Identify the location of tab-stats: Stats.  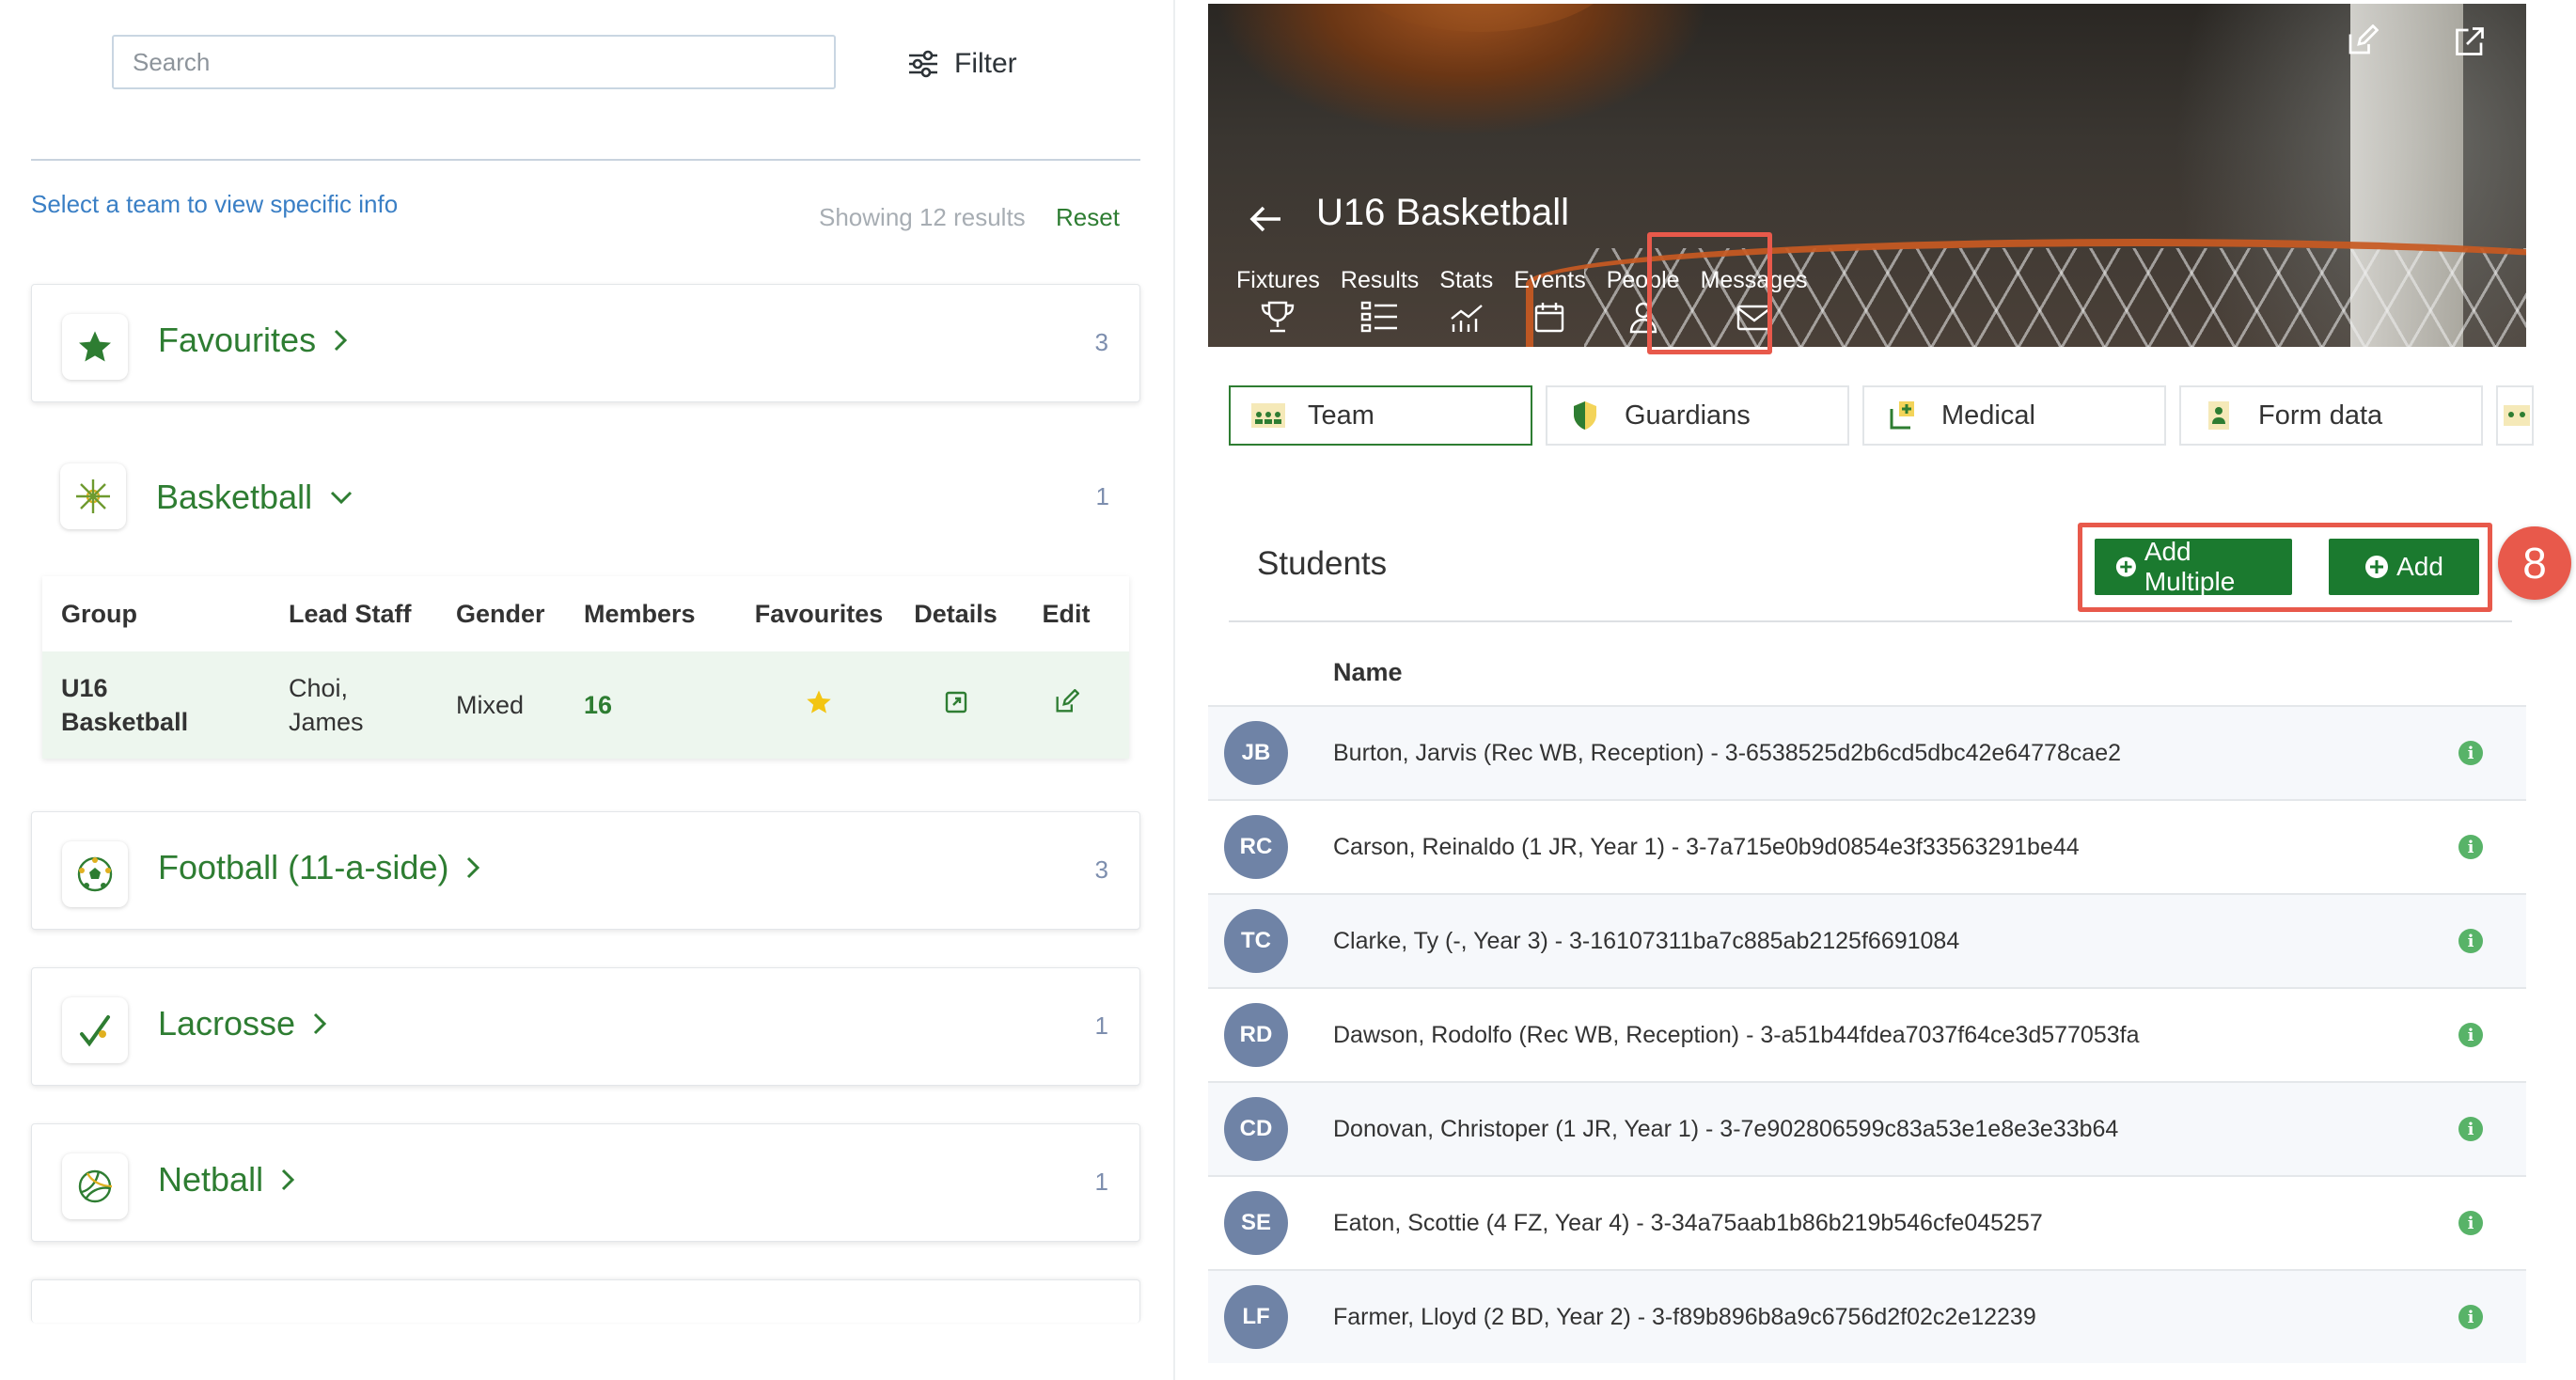
(1466, 300).